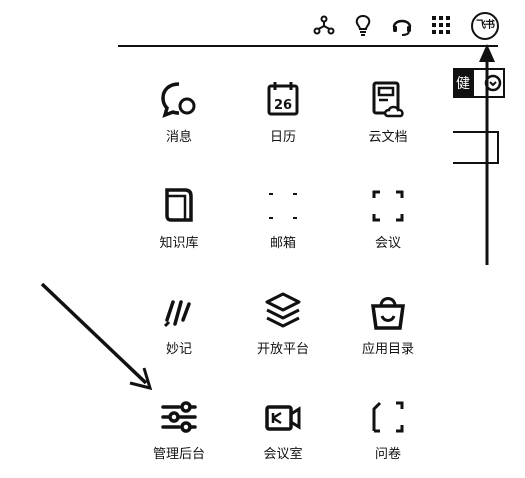 This screenshot has width=525, height=478. I want to click on nodes-icon, so click(324, 25).